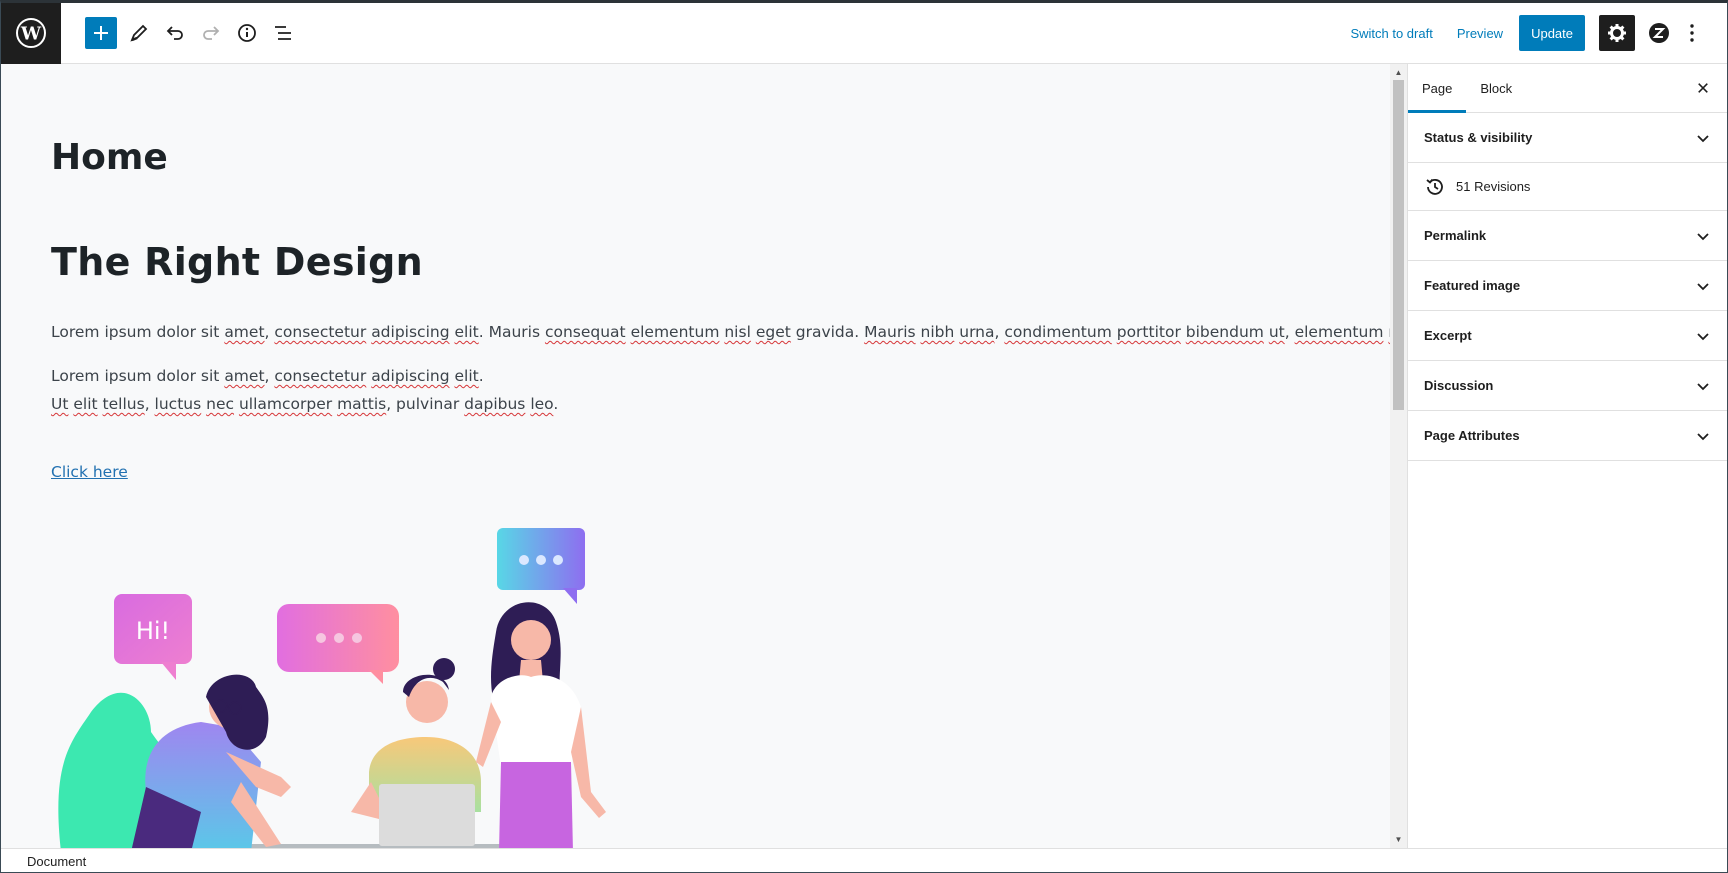 This screenshot has height=873, width=1728. Describe the element at coordinates (56, 861) in the screenshot. I see `breadcrumb-document: Document` at that location.